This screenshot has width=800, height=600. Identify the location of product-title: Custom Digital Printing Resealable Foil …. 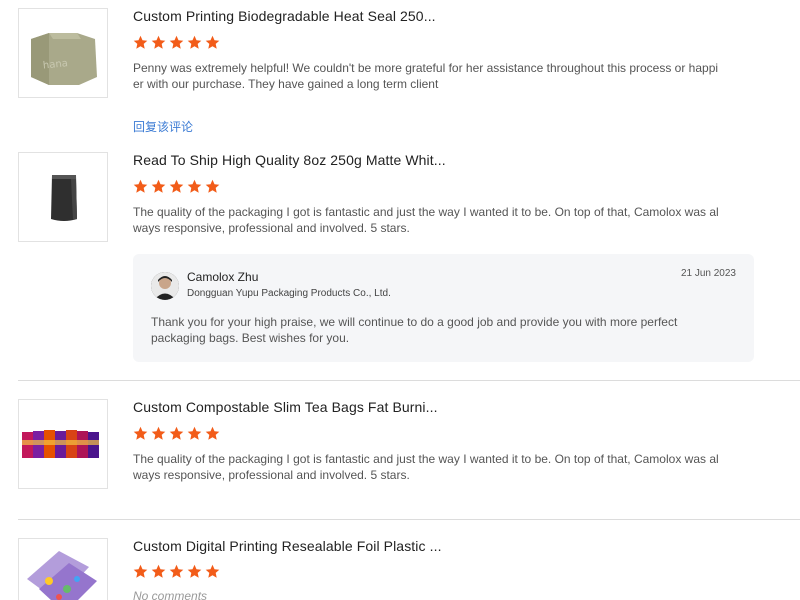
(287, 546).